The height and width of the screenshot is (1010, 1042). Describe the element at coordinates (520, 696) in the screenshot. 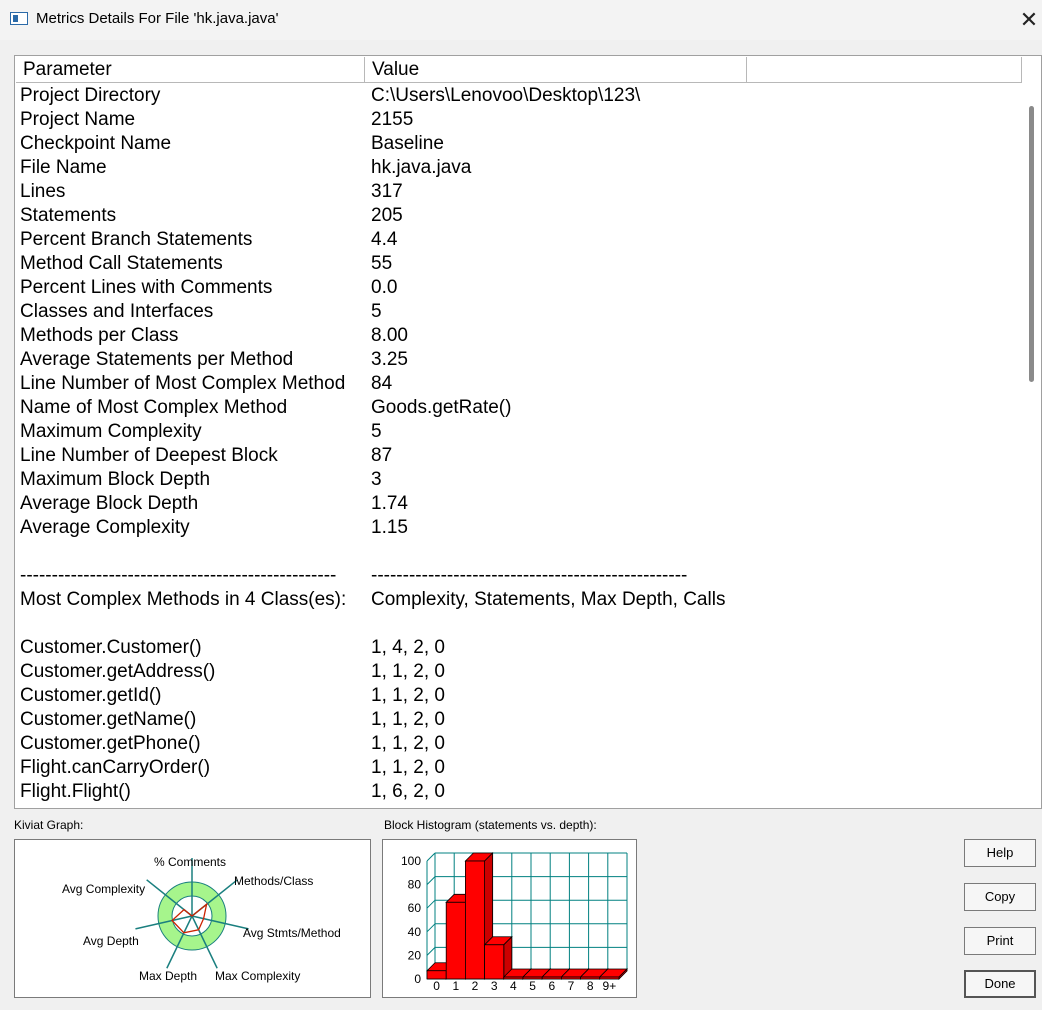

I see `table-row: Customer.getId() 1, 1, 2, 0` at that location.